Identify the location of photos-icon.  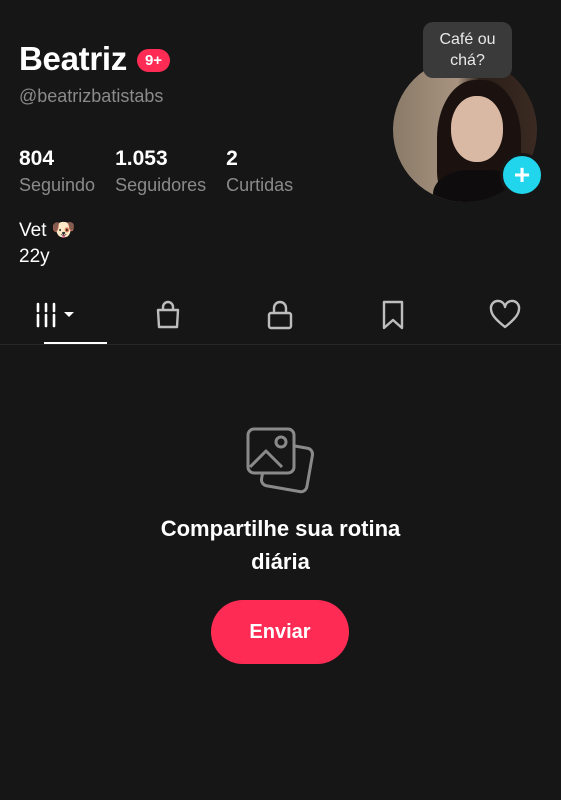
(280, 462).